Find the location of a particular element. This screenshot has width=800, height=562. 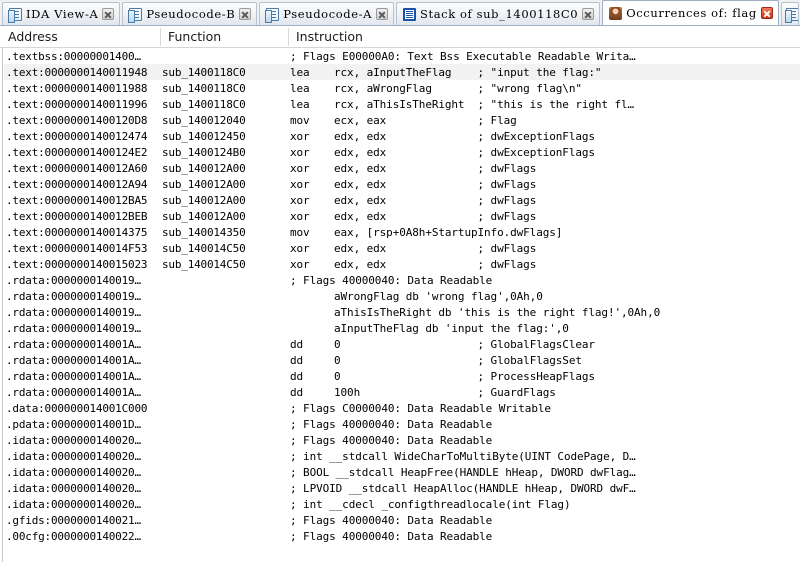

instruction-operands: eax, [rsp+0A8h+StartupInfo.dwFlags] is located at coordinates (448, 232).